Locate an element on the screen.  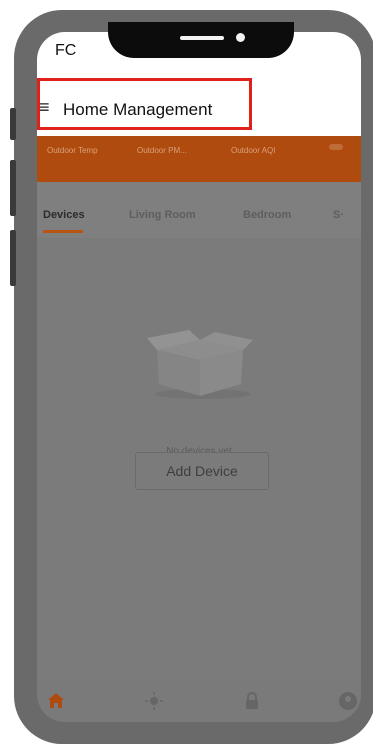
outdoor-temp-label: Outdoor Temp is located at coordinates (72, 150).